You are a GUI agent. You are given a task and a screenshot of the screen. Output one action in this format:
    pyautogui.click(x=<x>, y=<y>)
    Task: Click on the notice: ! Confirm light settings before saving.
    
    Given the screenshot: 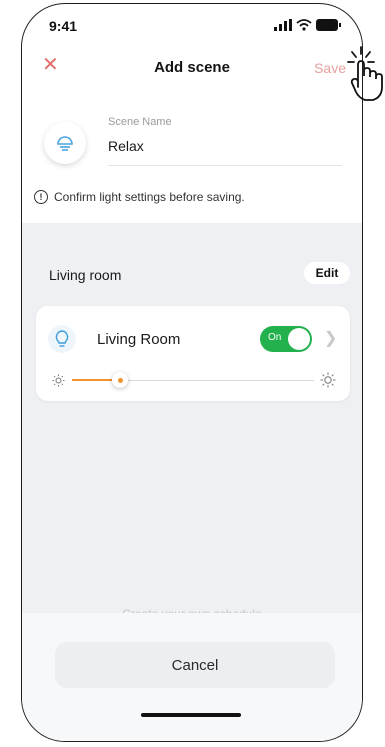 What is the action you would take?
    pyautogui.click(x=139, y=197)
    